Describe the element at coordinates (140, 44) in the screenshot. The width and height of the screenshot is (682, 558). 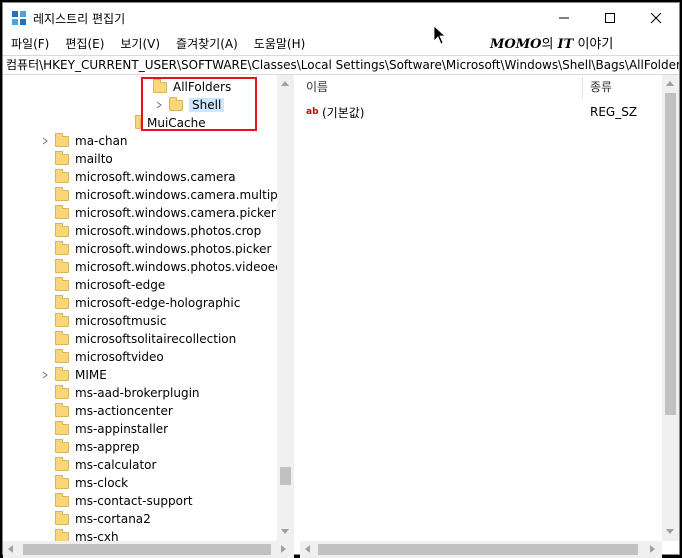
I see `menu-view: 보기(V)` at that location.